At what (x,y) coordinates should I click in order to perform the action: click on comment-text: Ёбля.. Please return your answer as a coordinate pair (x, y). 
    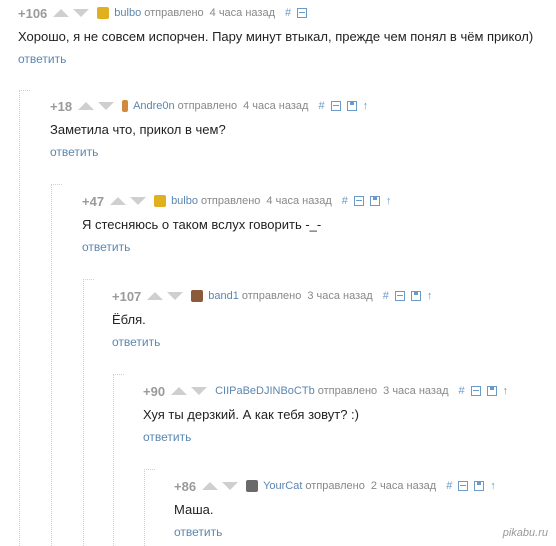
    Looking at the image, I should click on (129, 319).